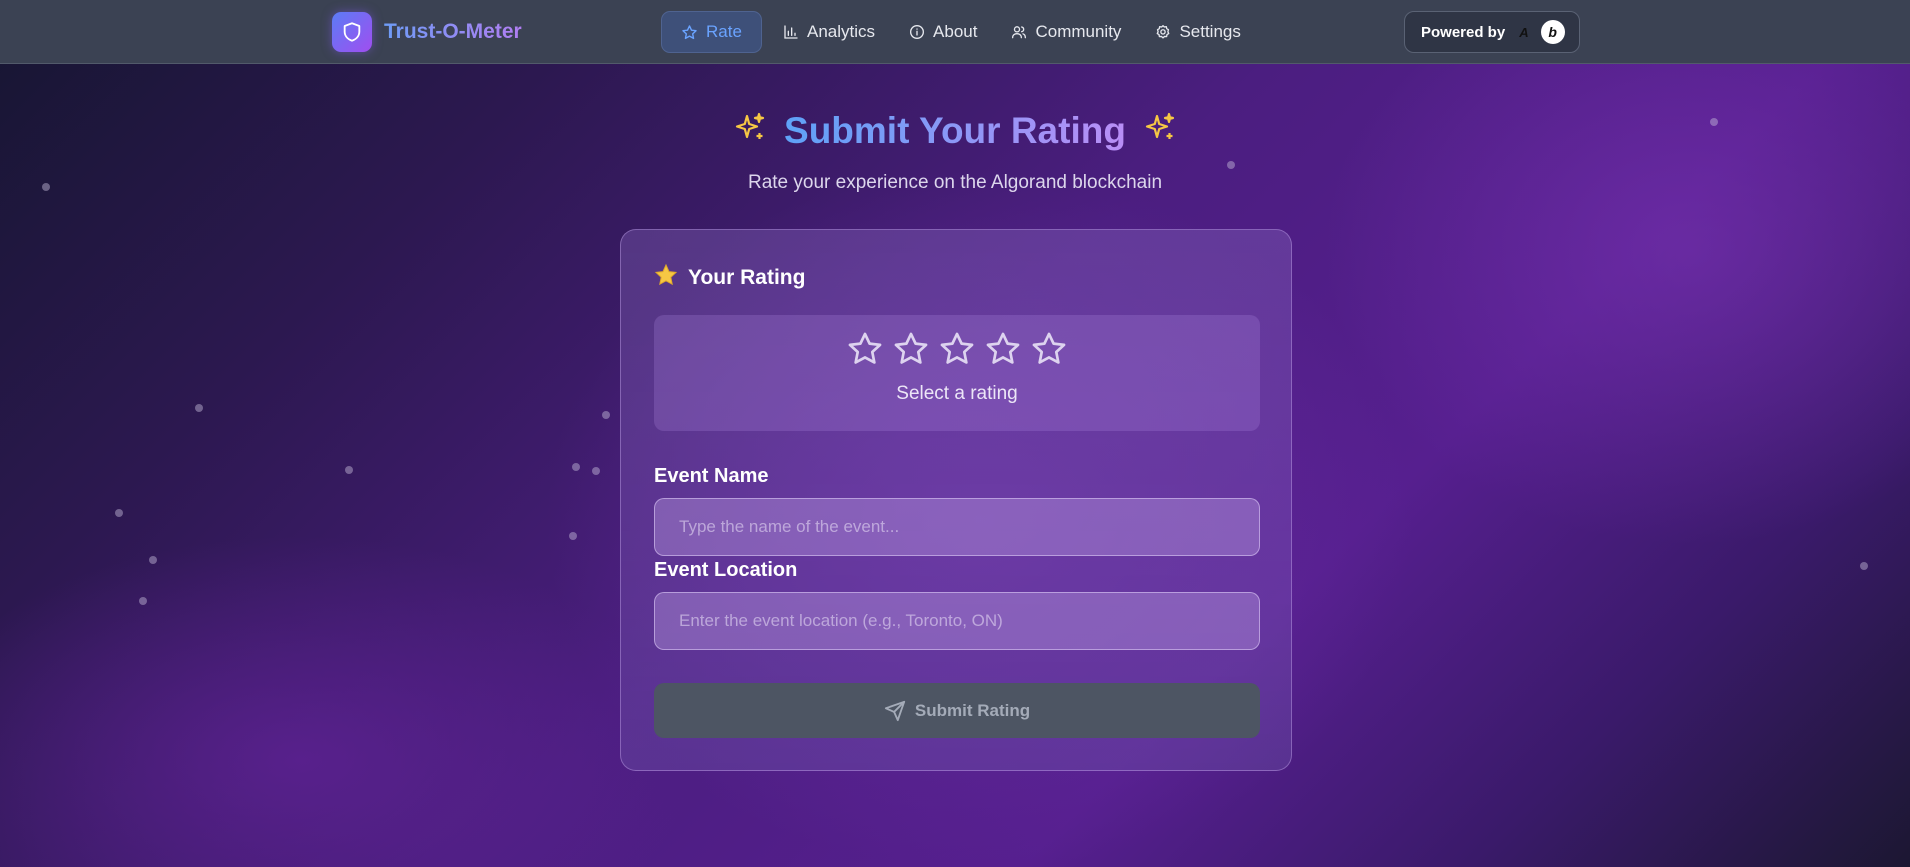 This screenshot has height=867, width=1910. I want to click on star-rating-stars, so click(957, 349).